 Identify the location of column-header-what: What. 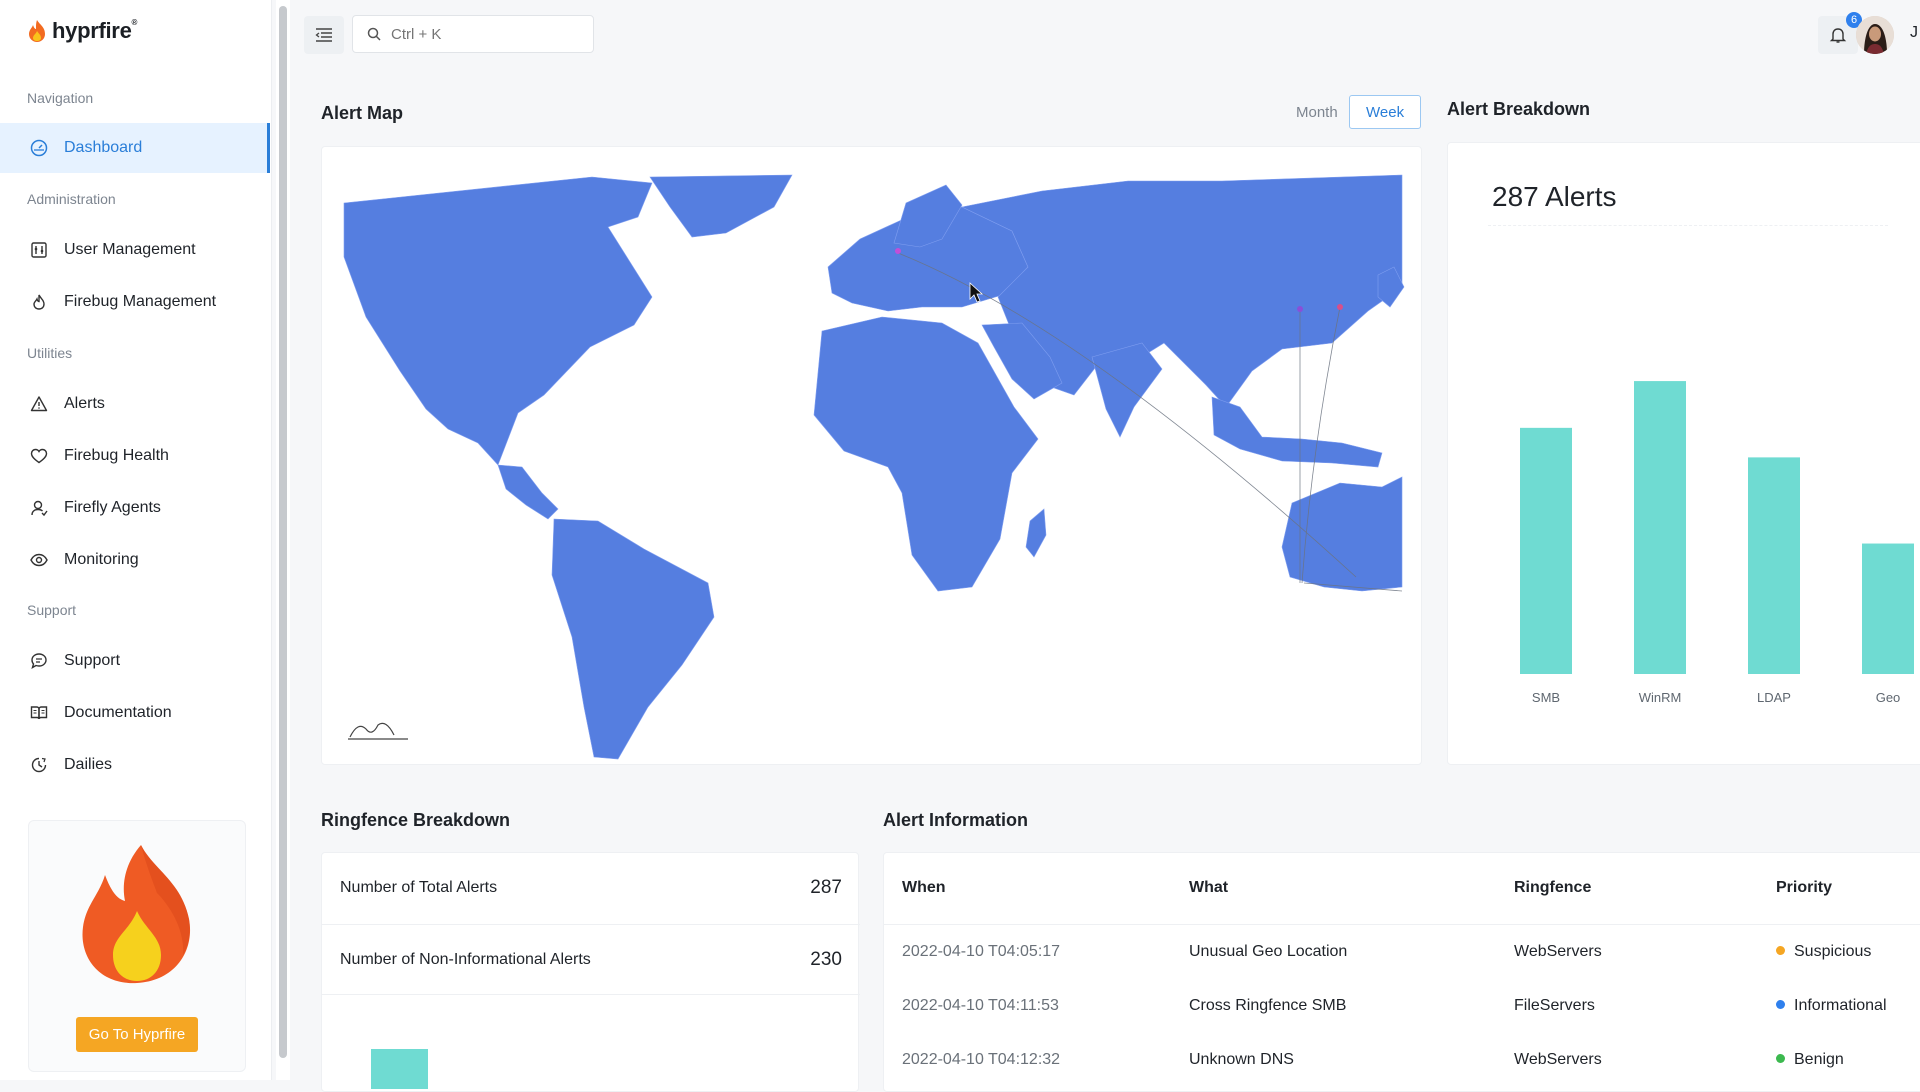
(1208, 888).